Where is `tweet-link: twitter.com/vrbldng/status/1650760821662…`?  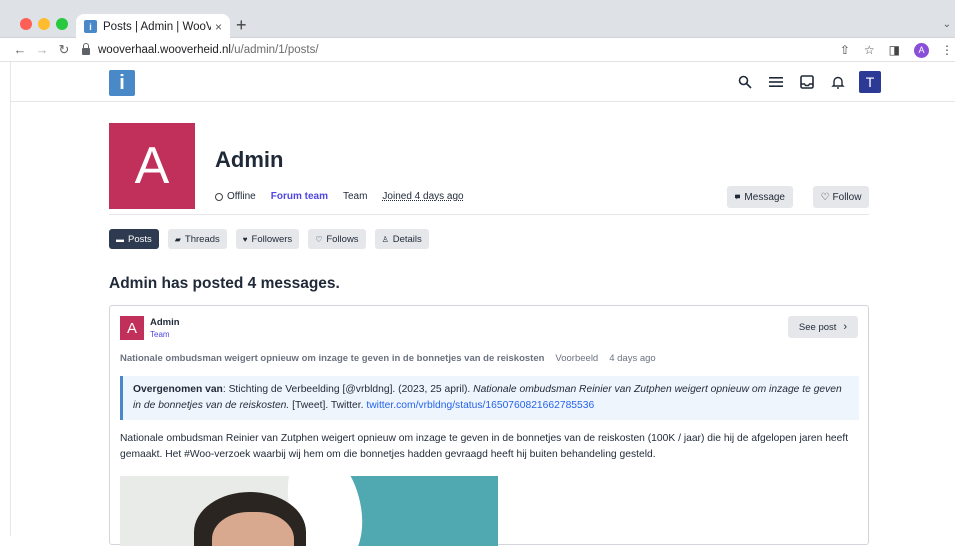 tweet-link: twitter.com/vrbldng/status/1650760821662… is located at coordinates (480, 405).